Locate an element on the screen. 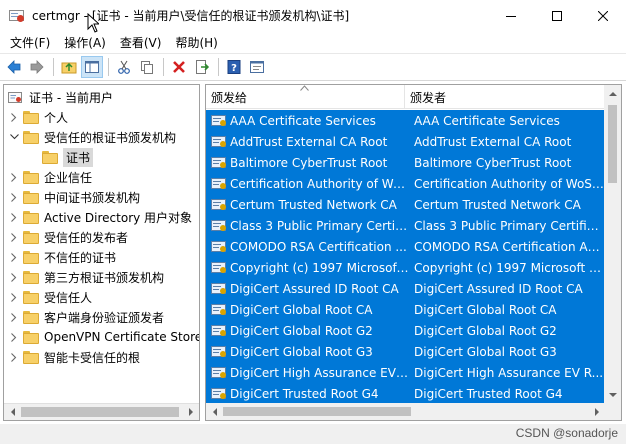 This screenshot has width=626, height=444. tree-item: 个人 is located at coordinates (38, 117).